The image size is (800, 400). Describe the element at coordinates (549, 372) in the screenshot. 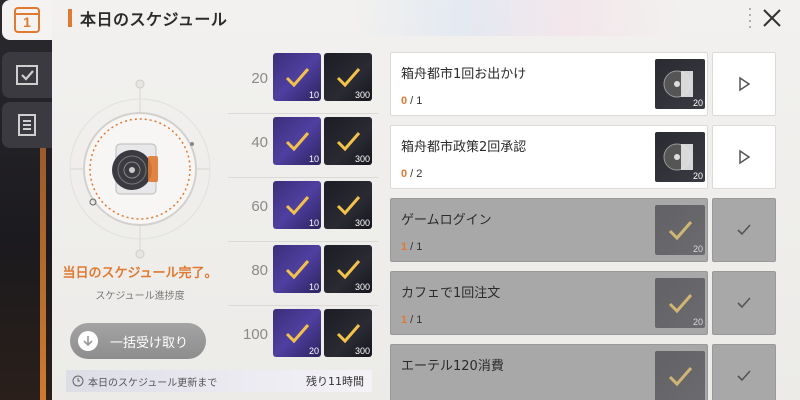

I see `task-card: エーテル120消費` at that location.